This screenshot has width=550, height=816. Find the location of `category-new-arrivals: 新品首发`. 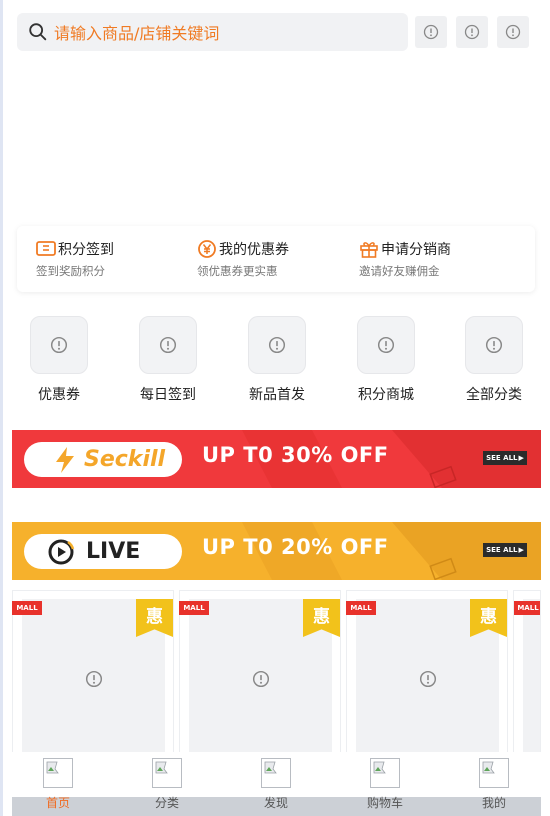

category-new-arrivals: 新品首发 is located at coordinates (277, 360).